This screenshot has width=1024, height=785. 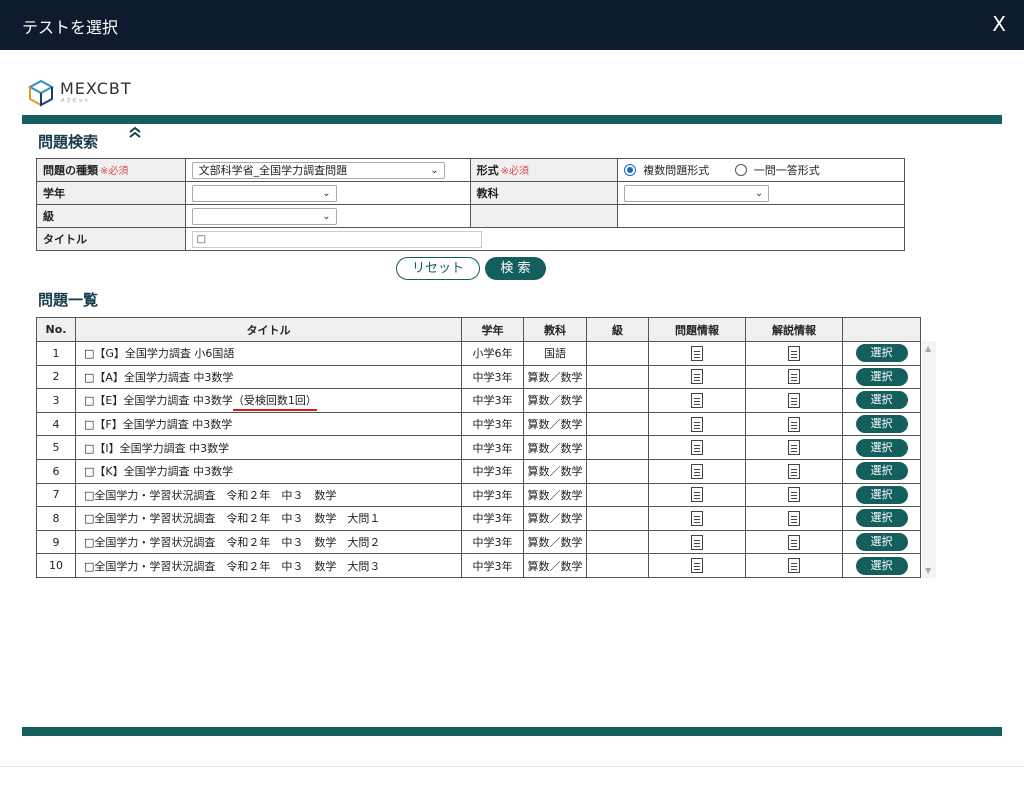 I want to click on row-title: □全国学力・学習状況調査 令和２年 中３ 数学 大問２, so click(x=232, y=543).